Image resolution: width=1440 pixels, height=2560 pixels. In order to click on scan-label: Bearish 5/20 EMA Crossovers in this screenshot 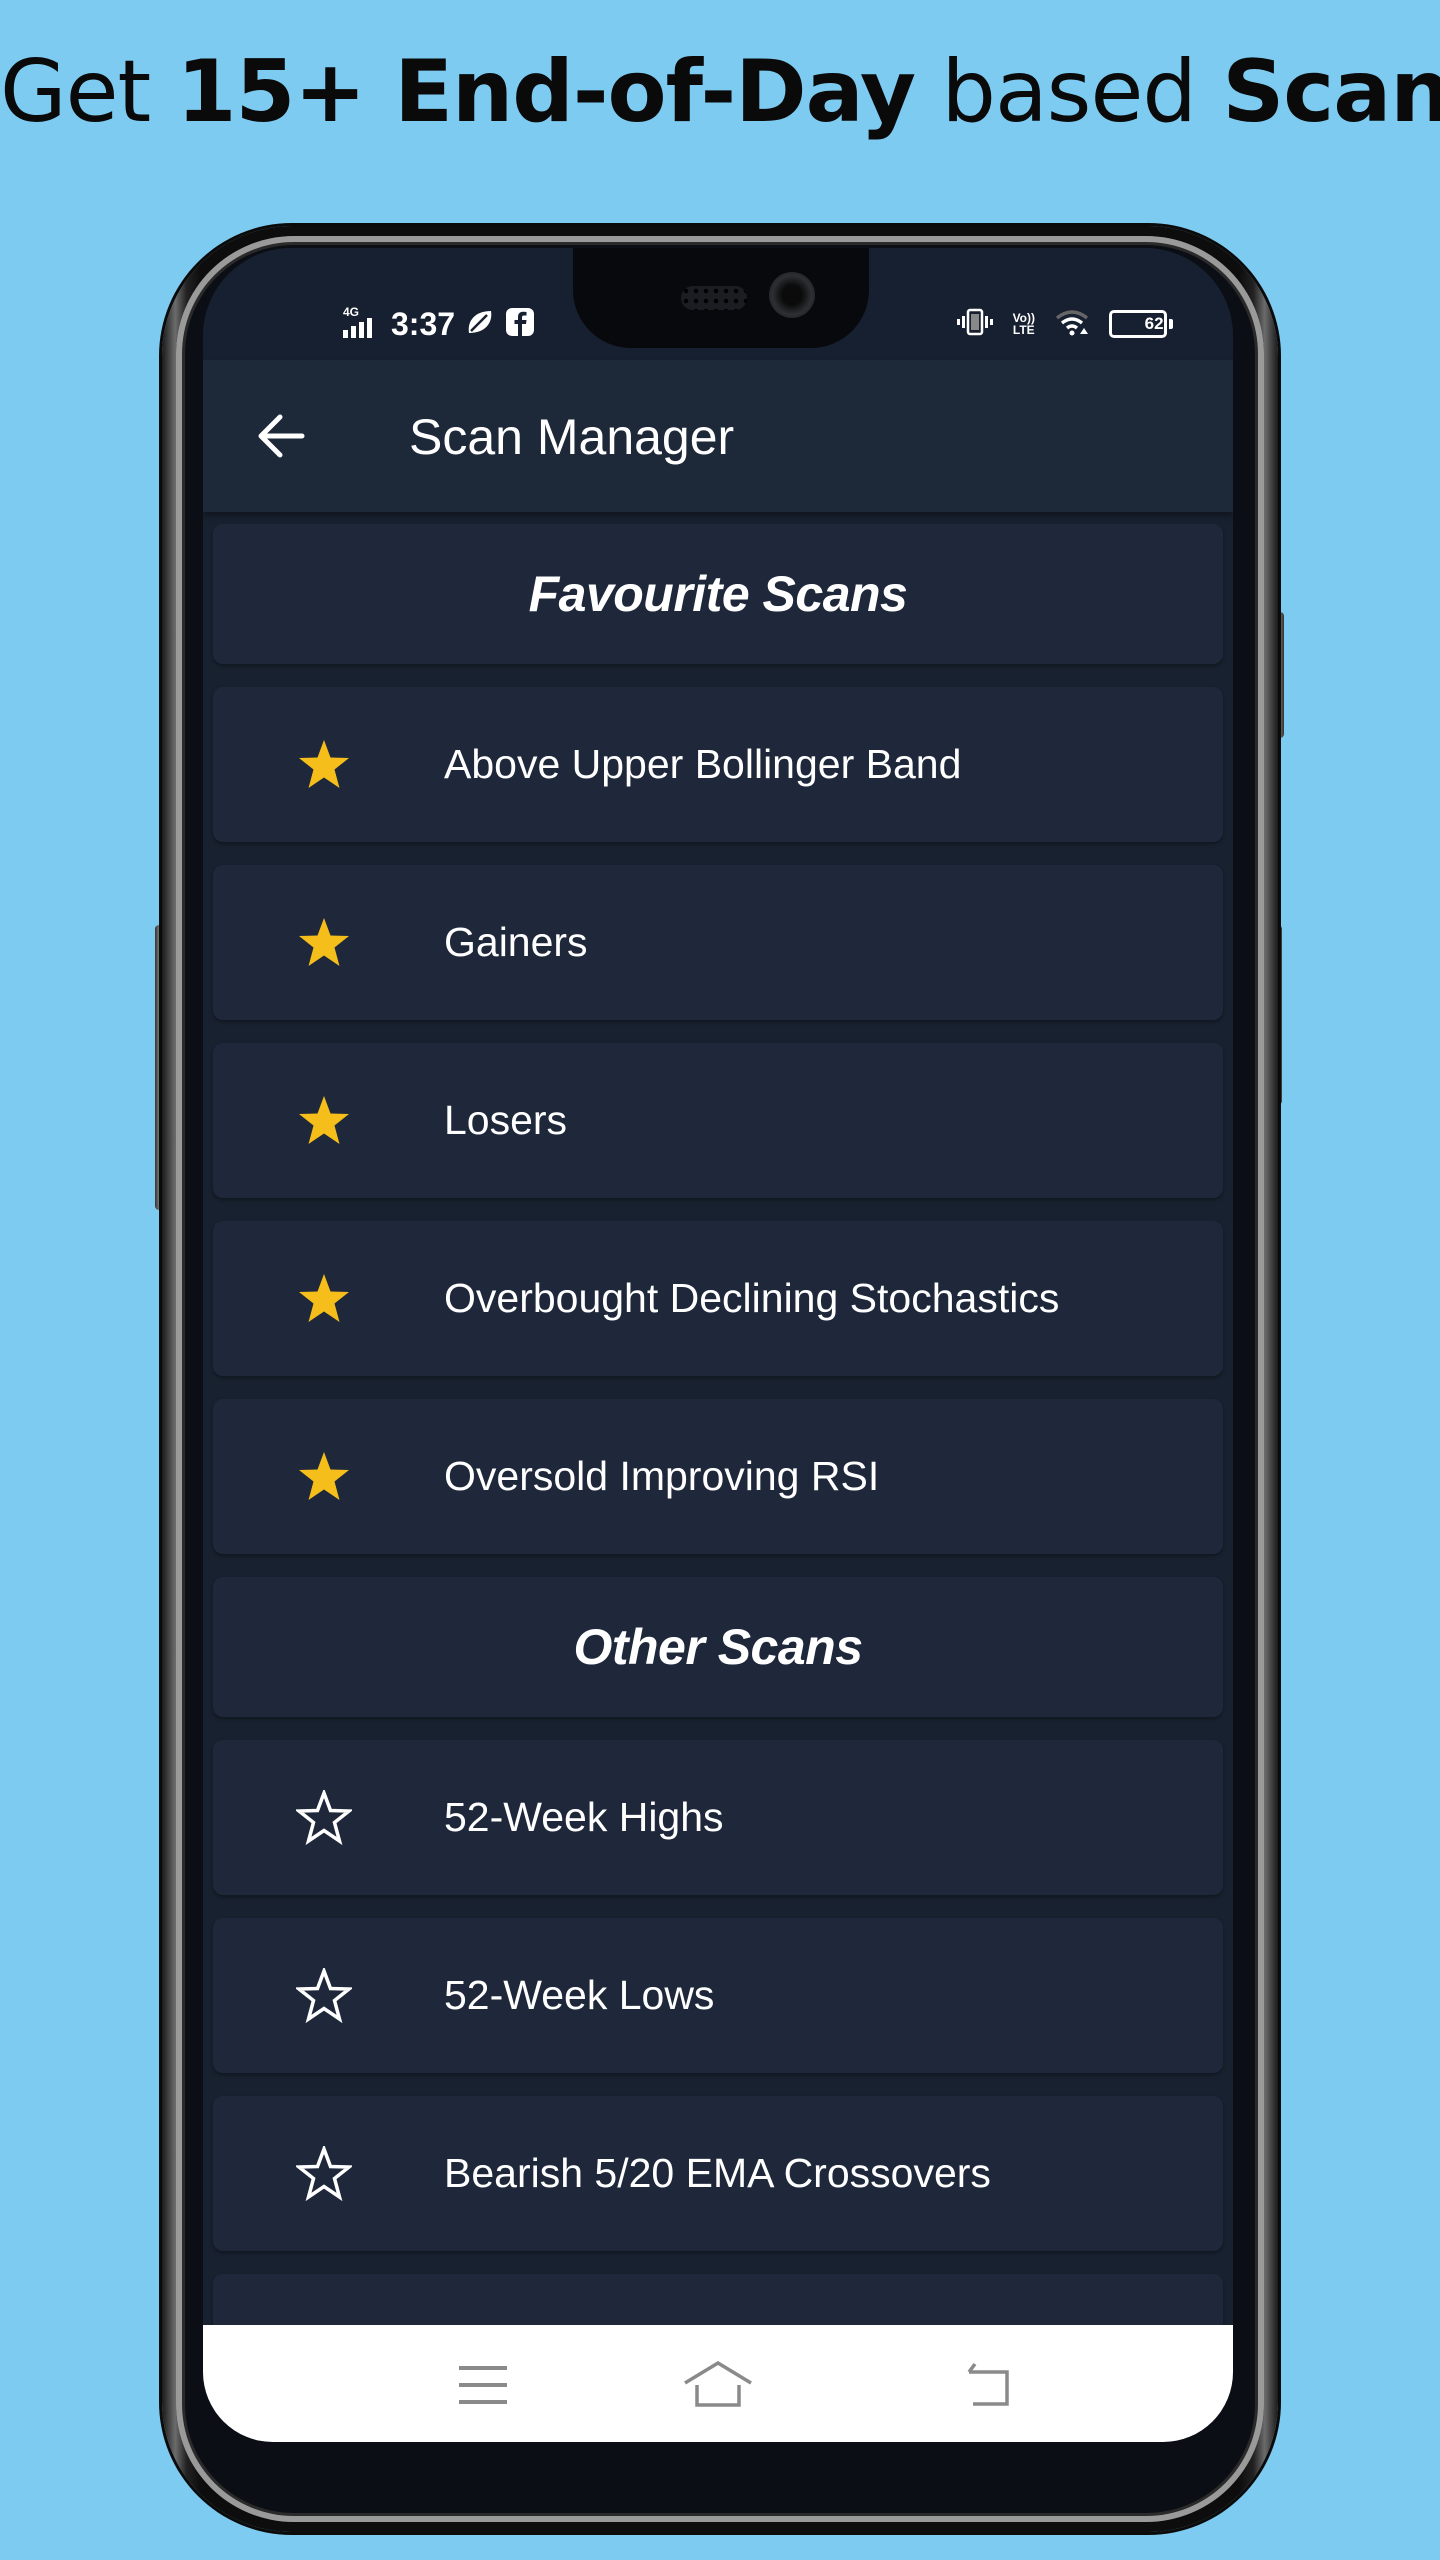, I will do `click(717, 2173)`.